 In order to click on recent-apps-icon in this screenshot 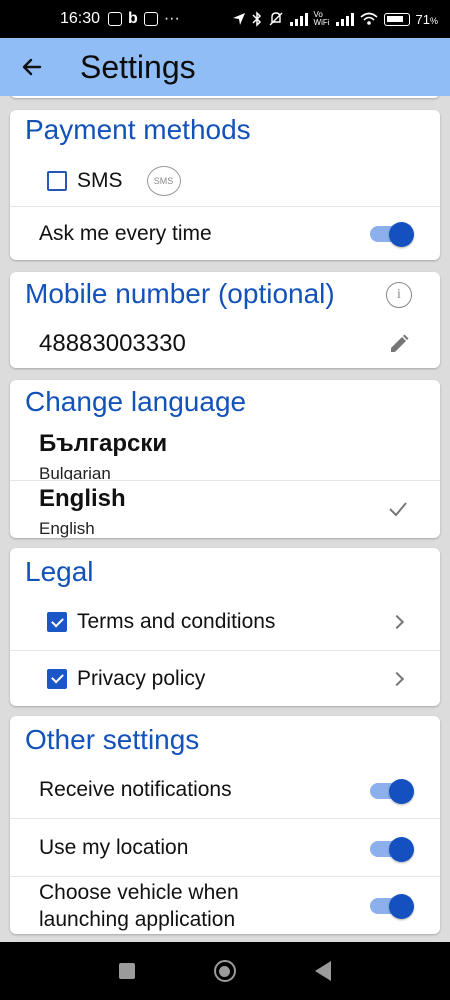, I will do `click(127, 971)`.